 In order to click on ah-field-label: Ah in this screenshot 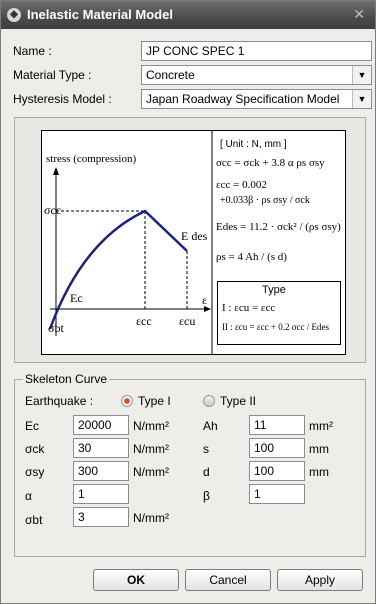, I will do `click(210, 426)`.